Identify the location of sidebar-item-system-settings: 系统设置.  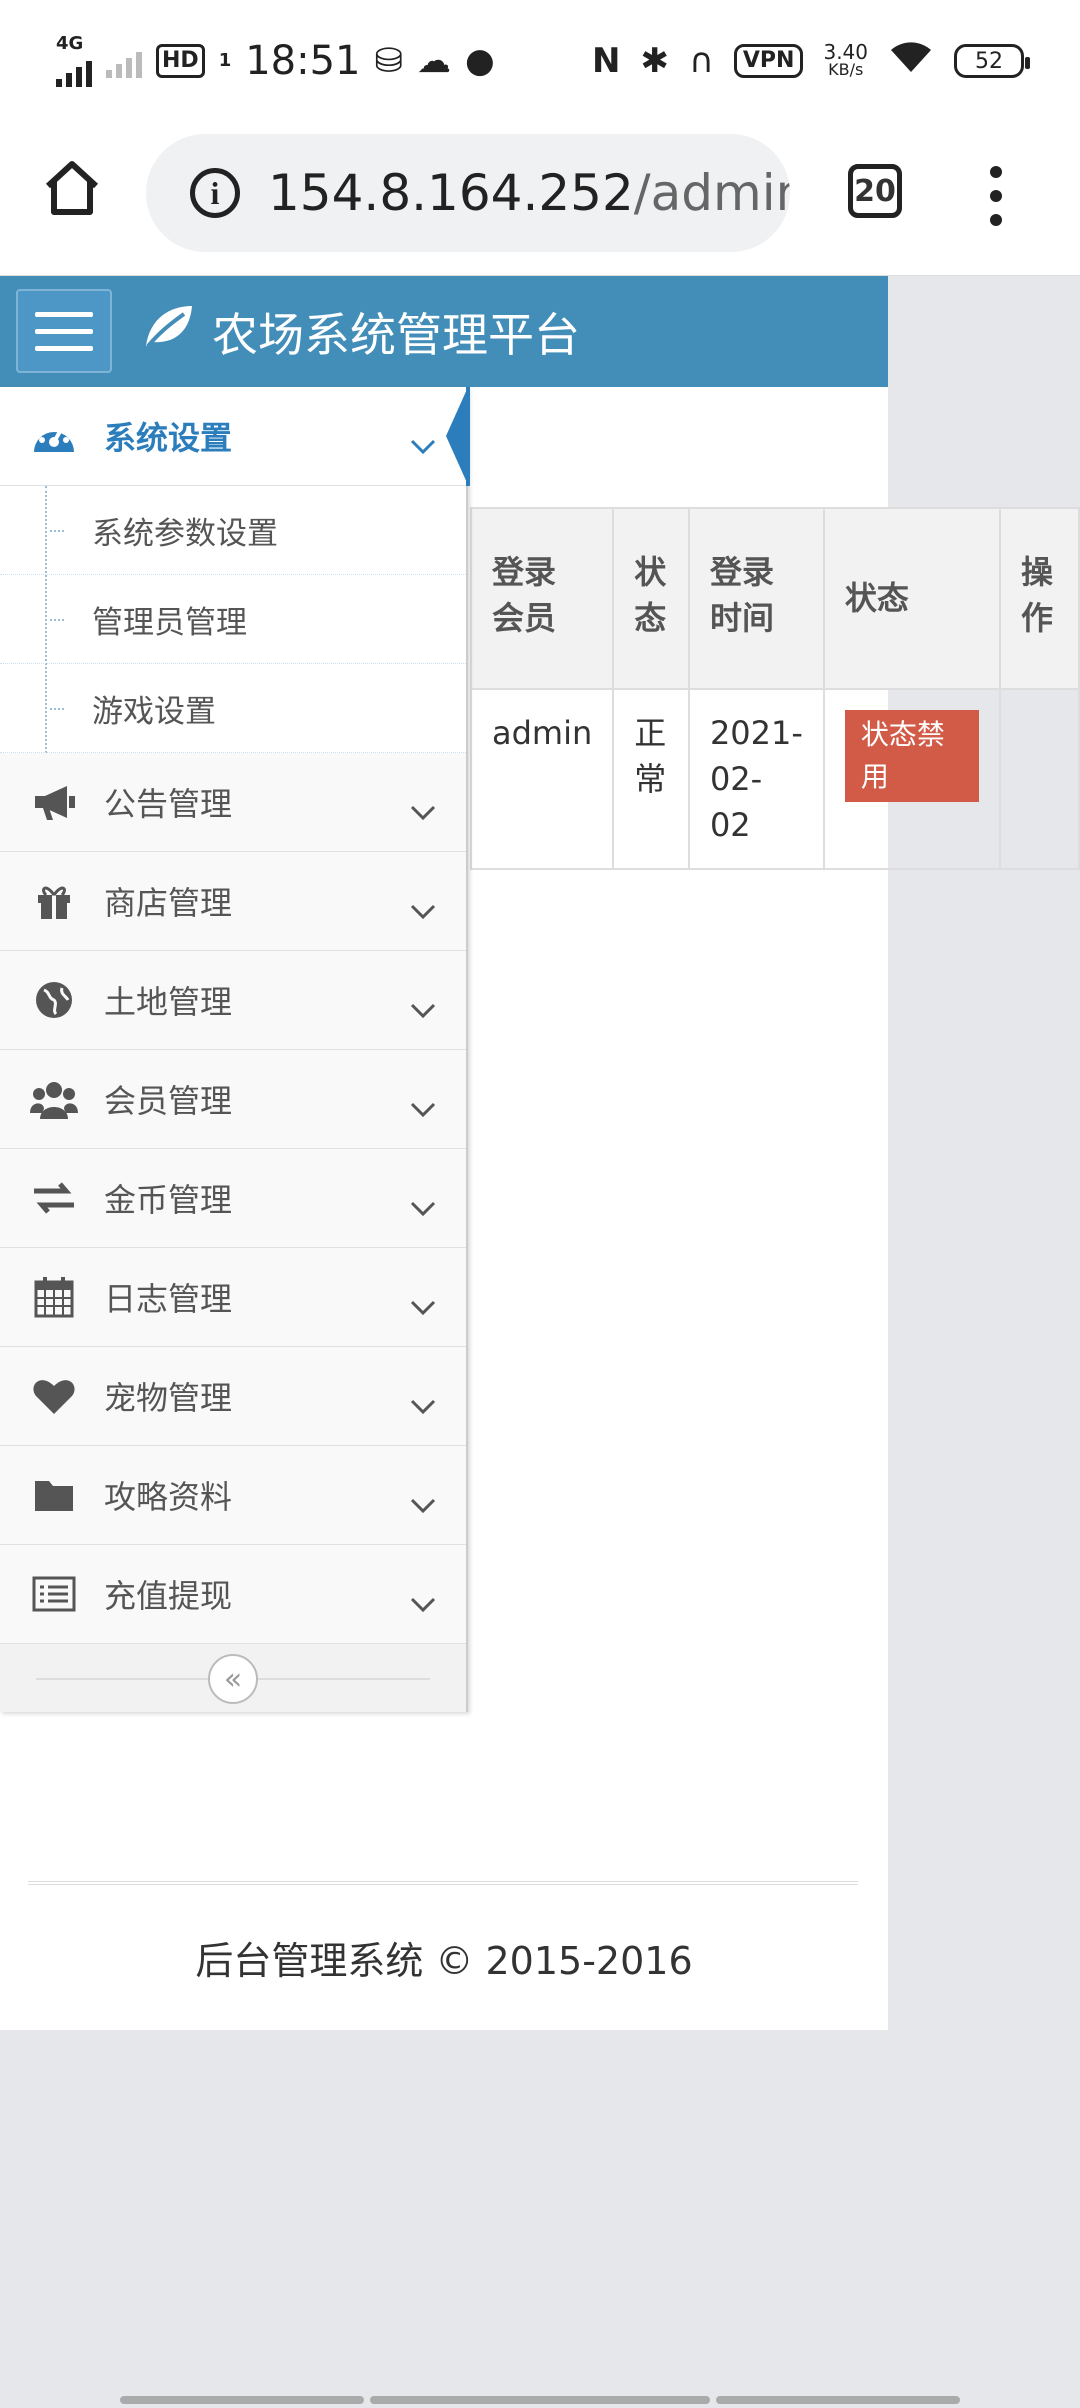
(235, 436).